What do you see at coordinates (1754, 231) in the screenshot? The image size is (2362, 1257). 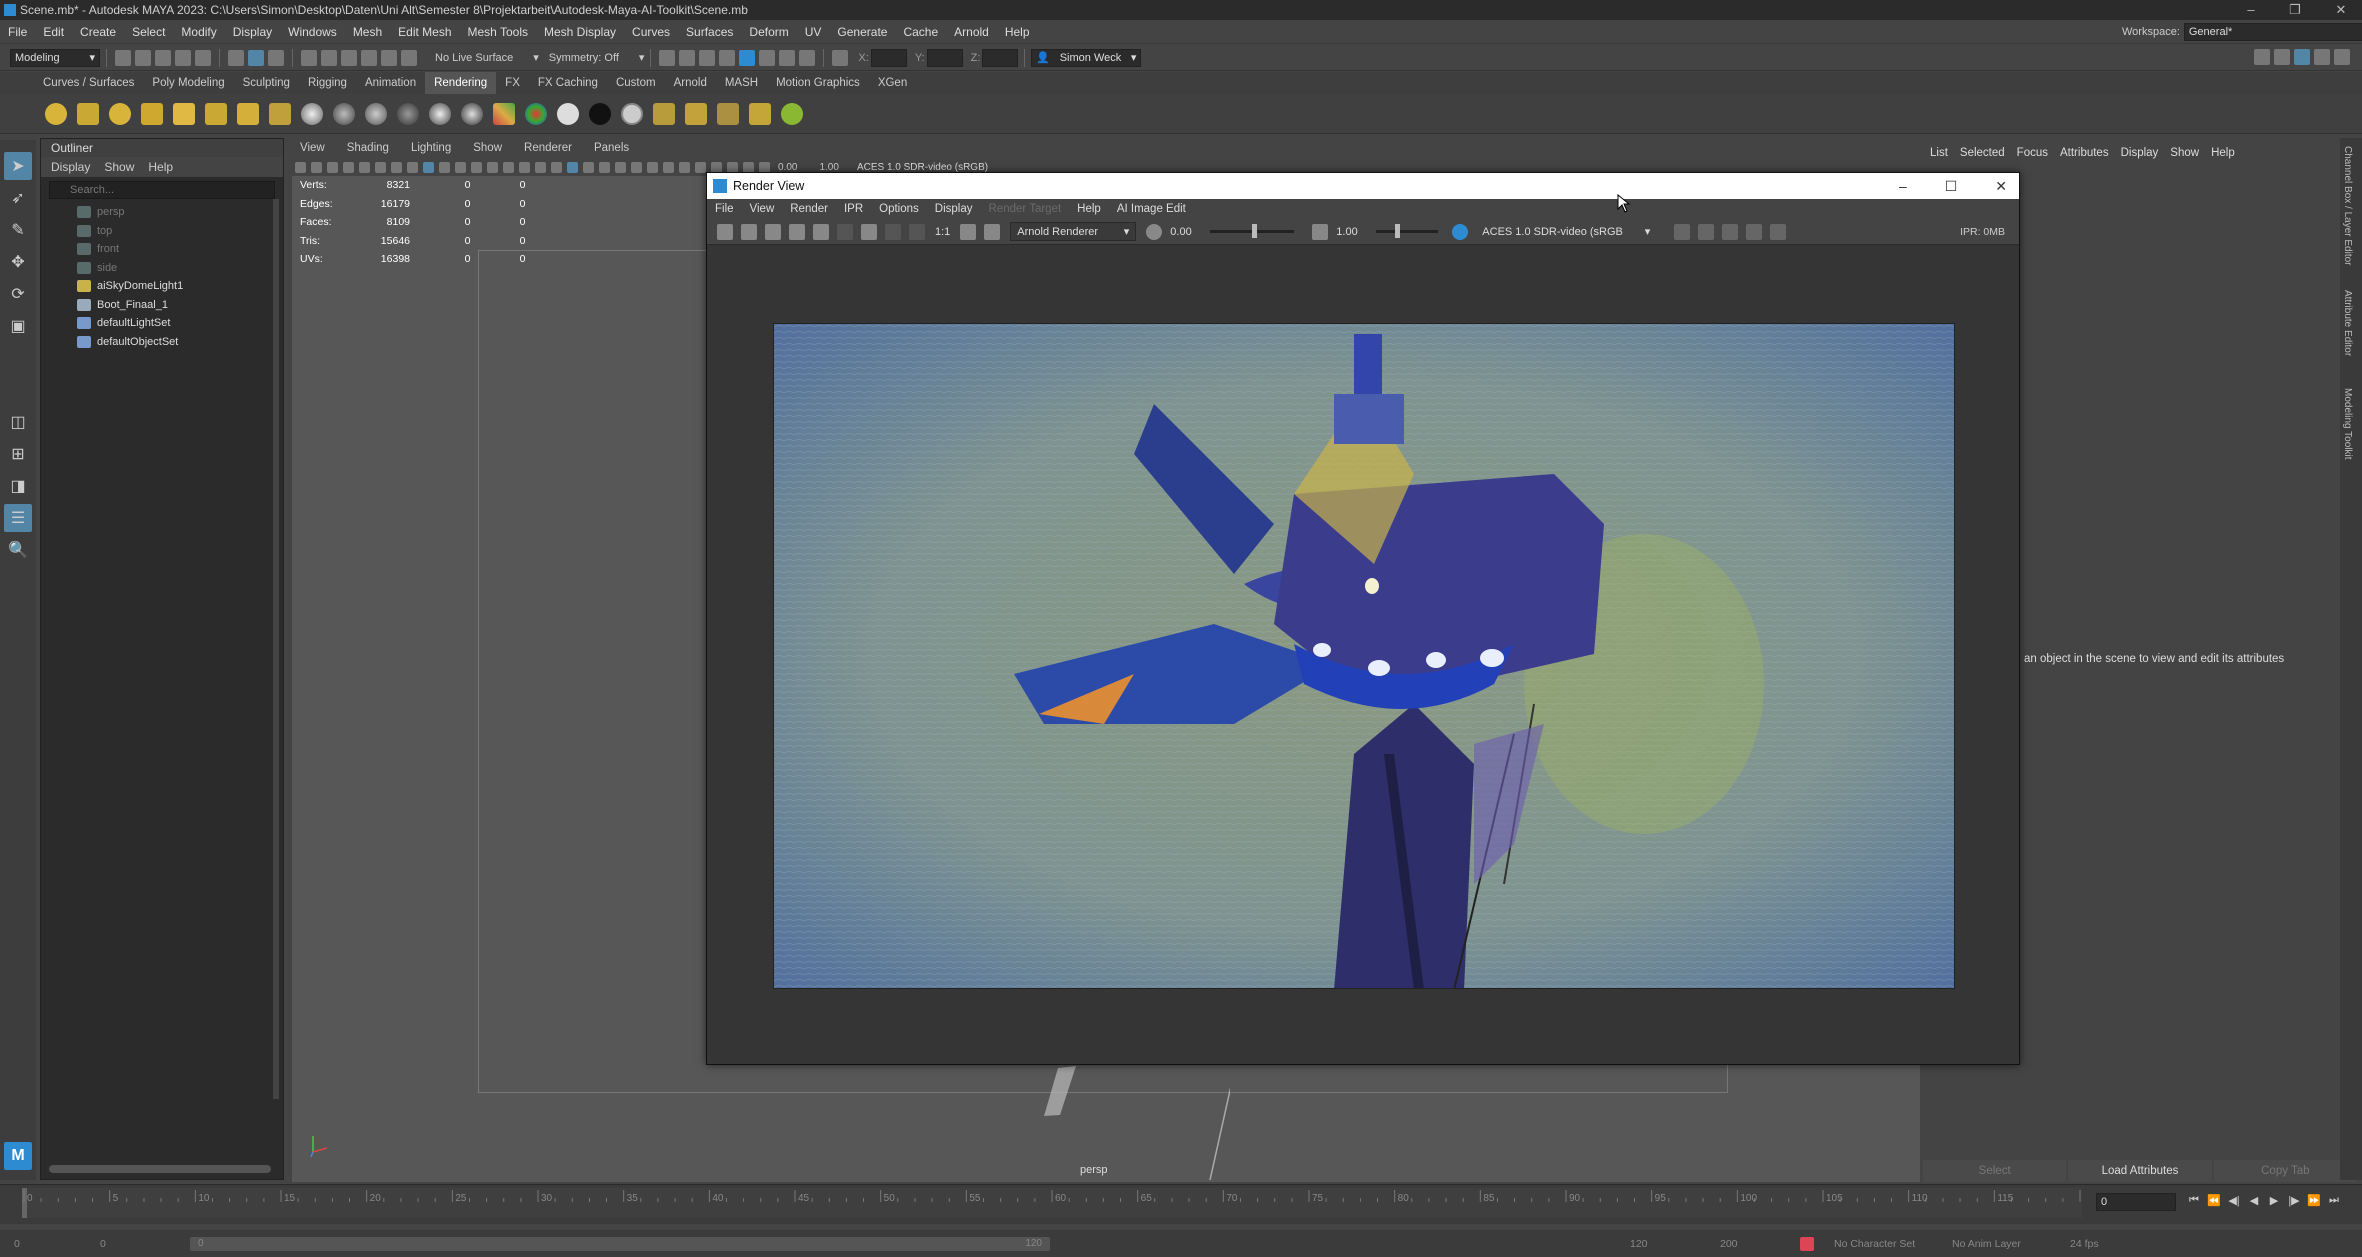 I see `render-options-icon` at bounding box center [1754, 231].